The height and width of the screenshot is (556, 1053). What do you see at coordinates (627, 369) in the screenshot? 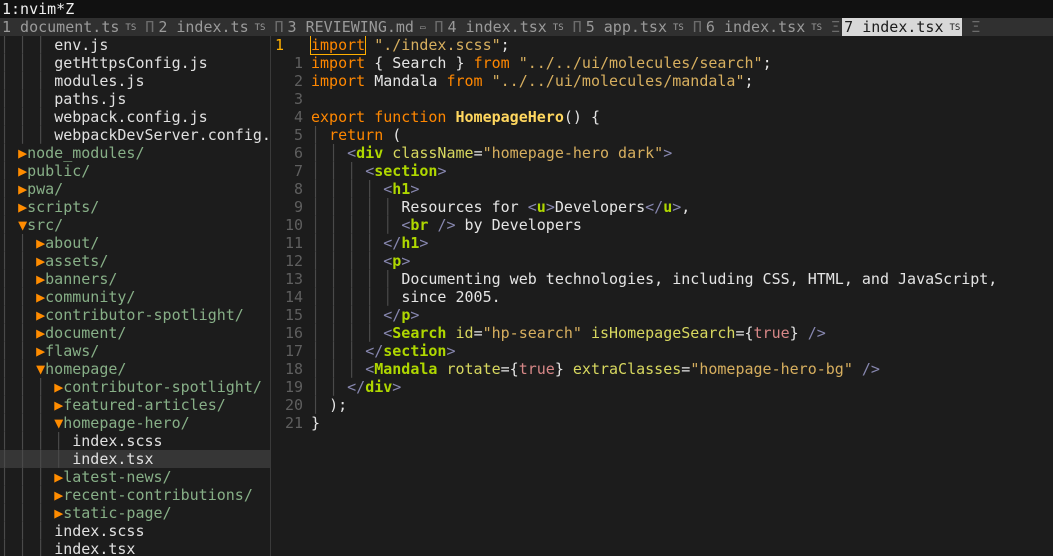
I see `code-token: extraClasses` at bounding box center [627, 369].